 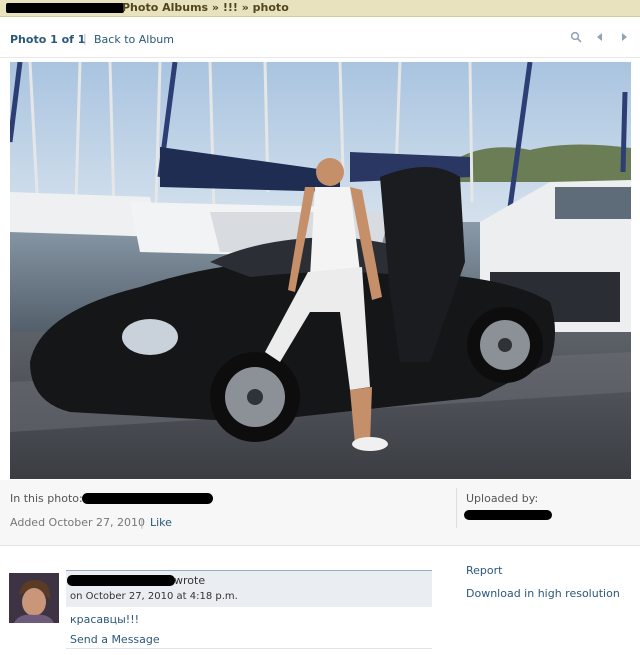 What do you see at coordinates (456, 508) in the screenshot?
I see `info-divider` at bounding box center [456, 508].